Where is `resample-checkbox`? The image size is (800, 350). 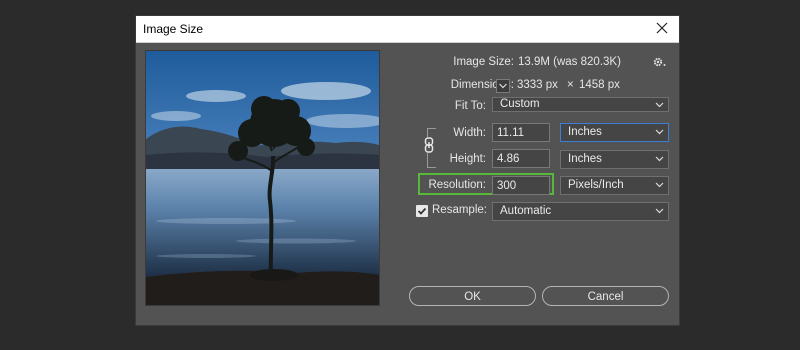
resample-checkbox is located at coordinates (422, 211).